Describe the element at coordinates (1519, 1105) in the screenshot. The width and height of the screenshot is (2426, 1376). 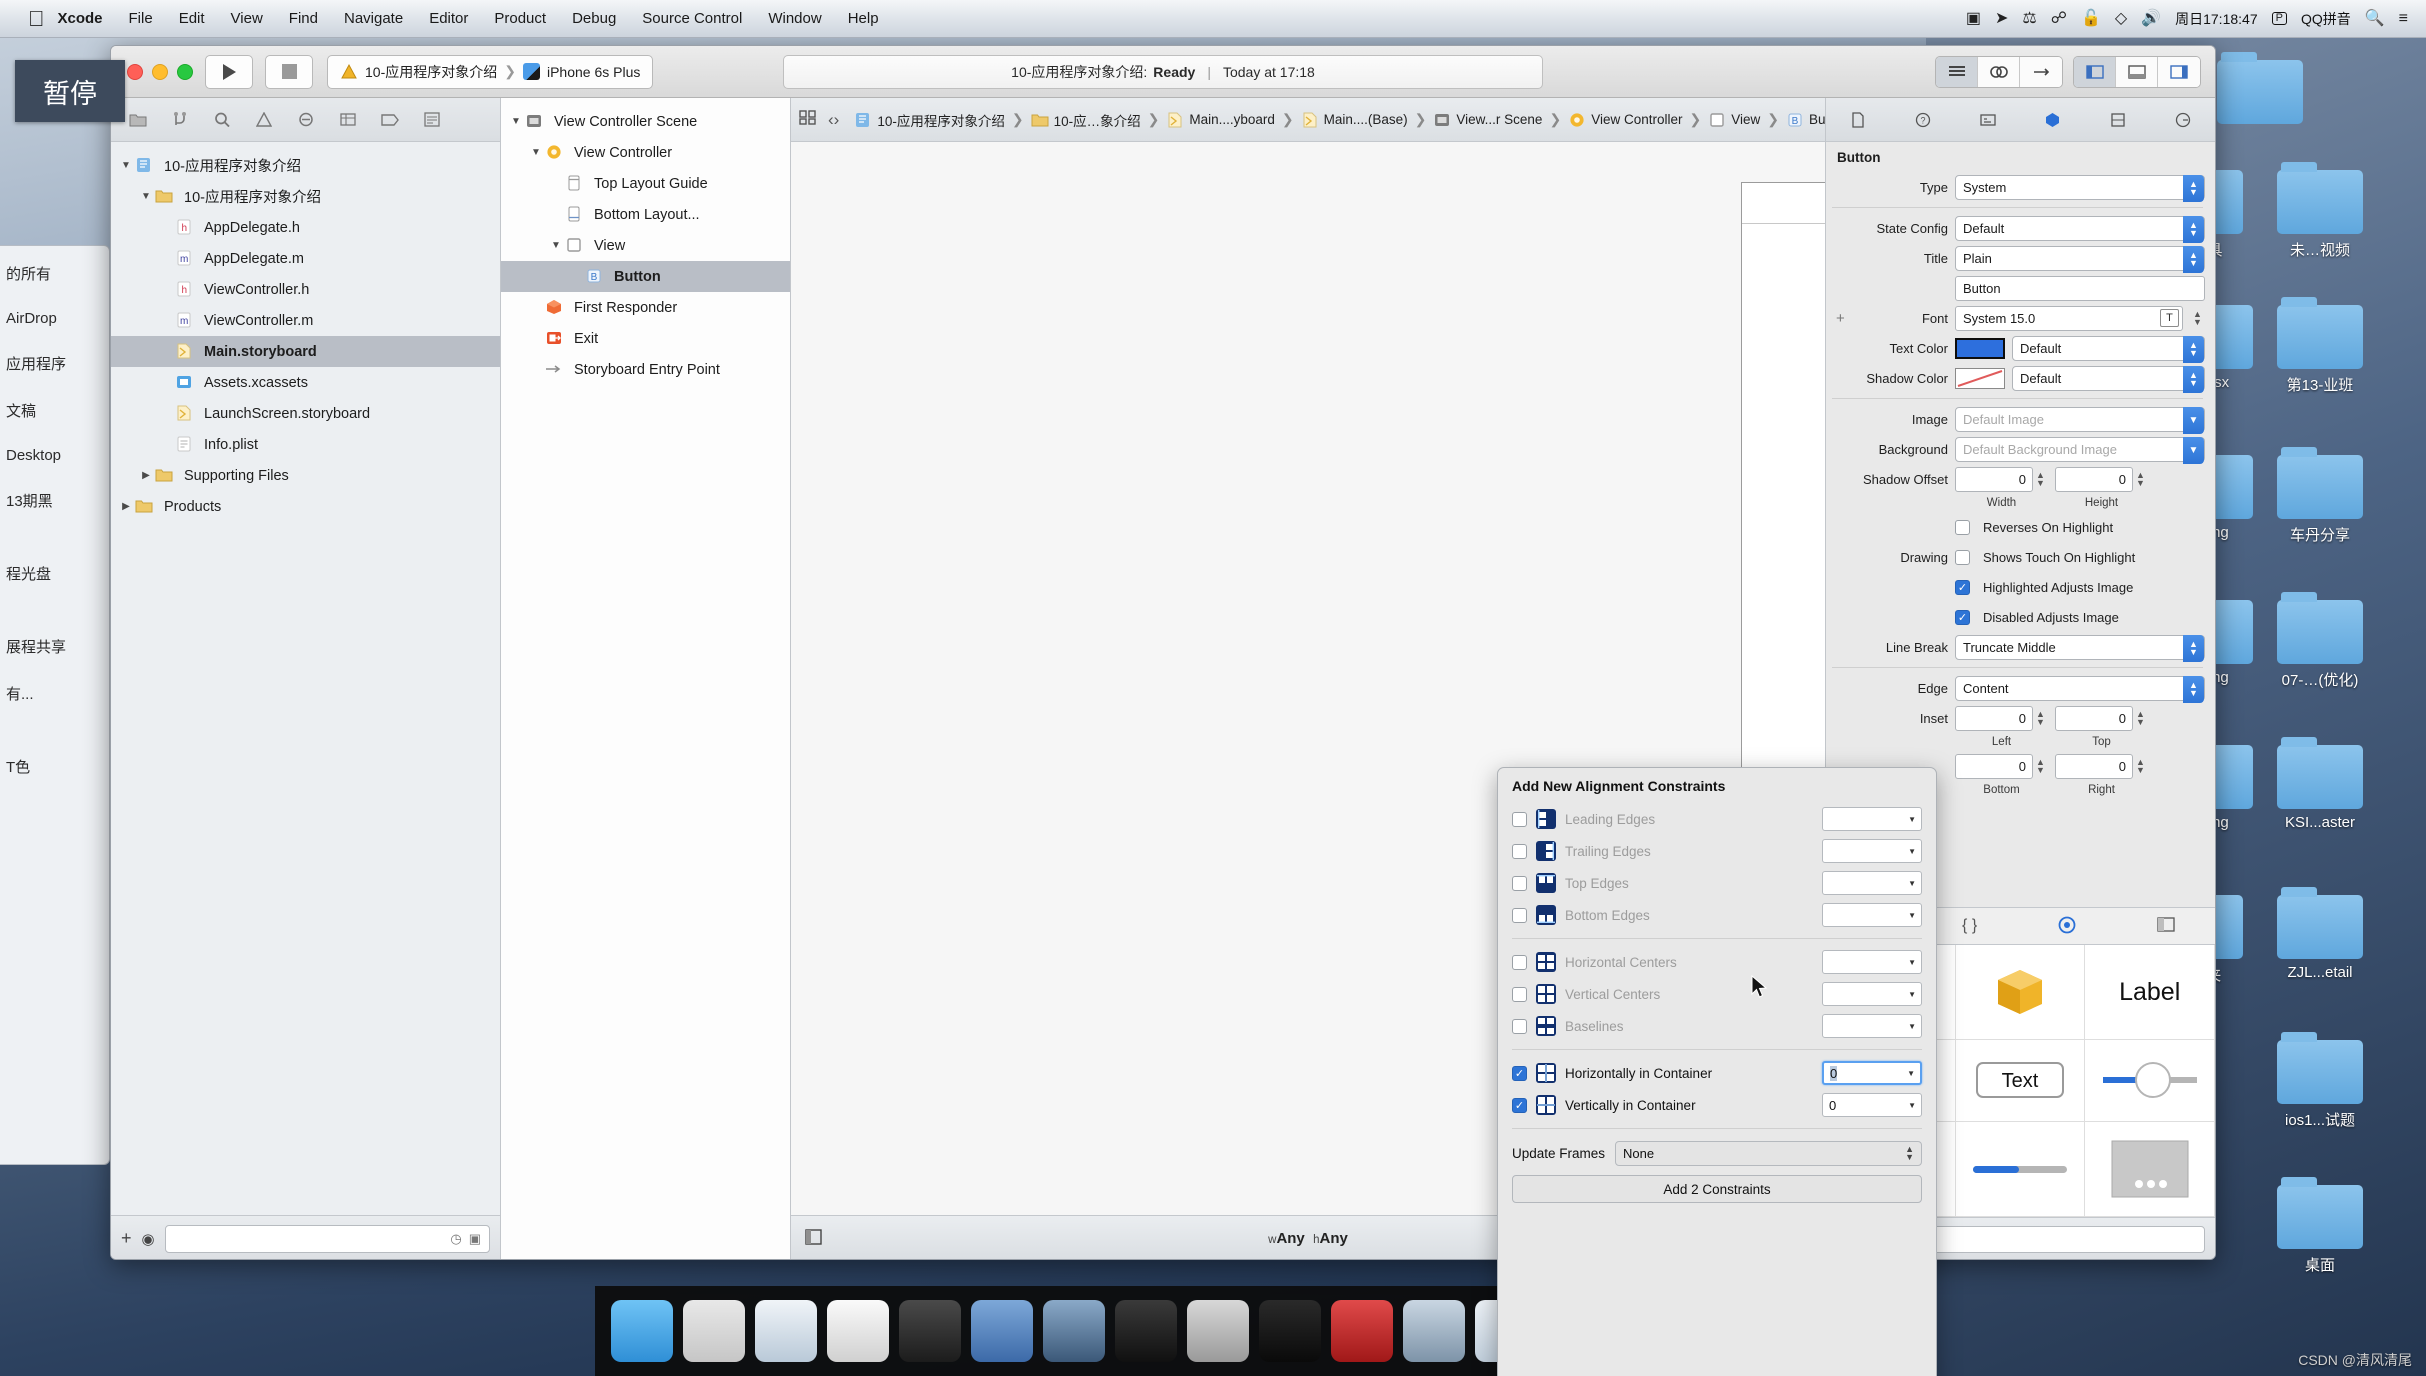
I see `checkbox-vertically-in-container: ✓` at that location.